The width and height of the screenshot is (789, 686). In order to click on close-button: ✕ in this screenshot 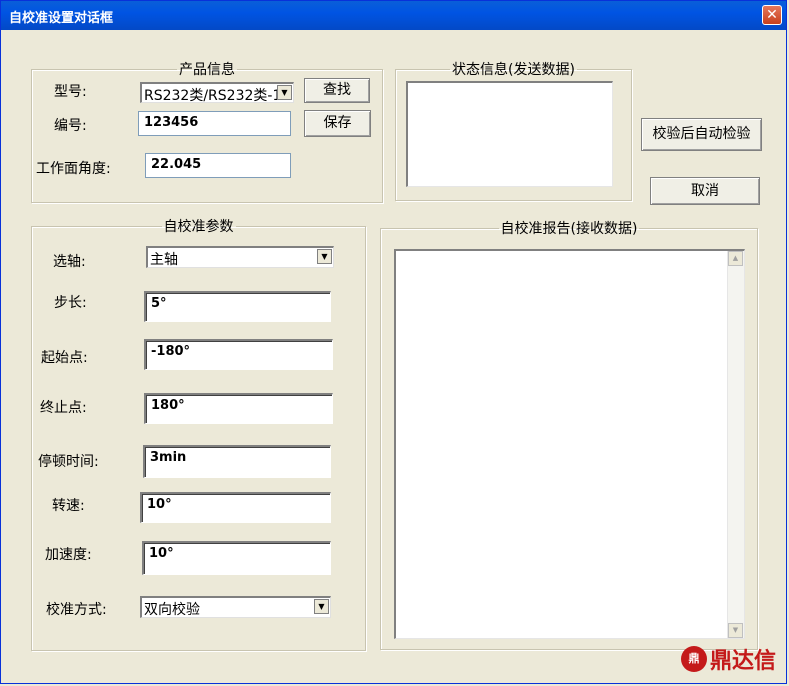, I will do `click(772, 15)`.